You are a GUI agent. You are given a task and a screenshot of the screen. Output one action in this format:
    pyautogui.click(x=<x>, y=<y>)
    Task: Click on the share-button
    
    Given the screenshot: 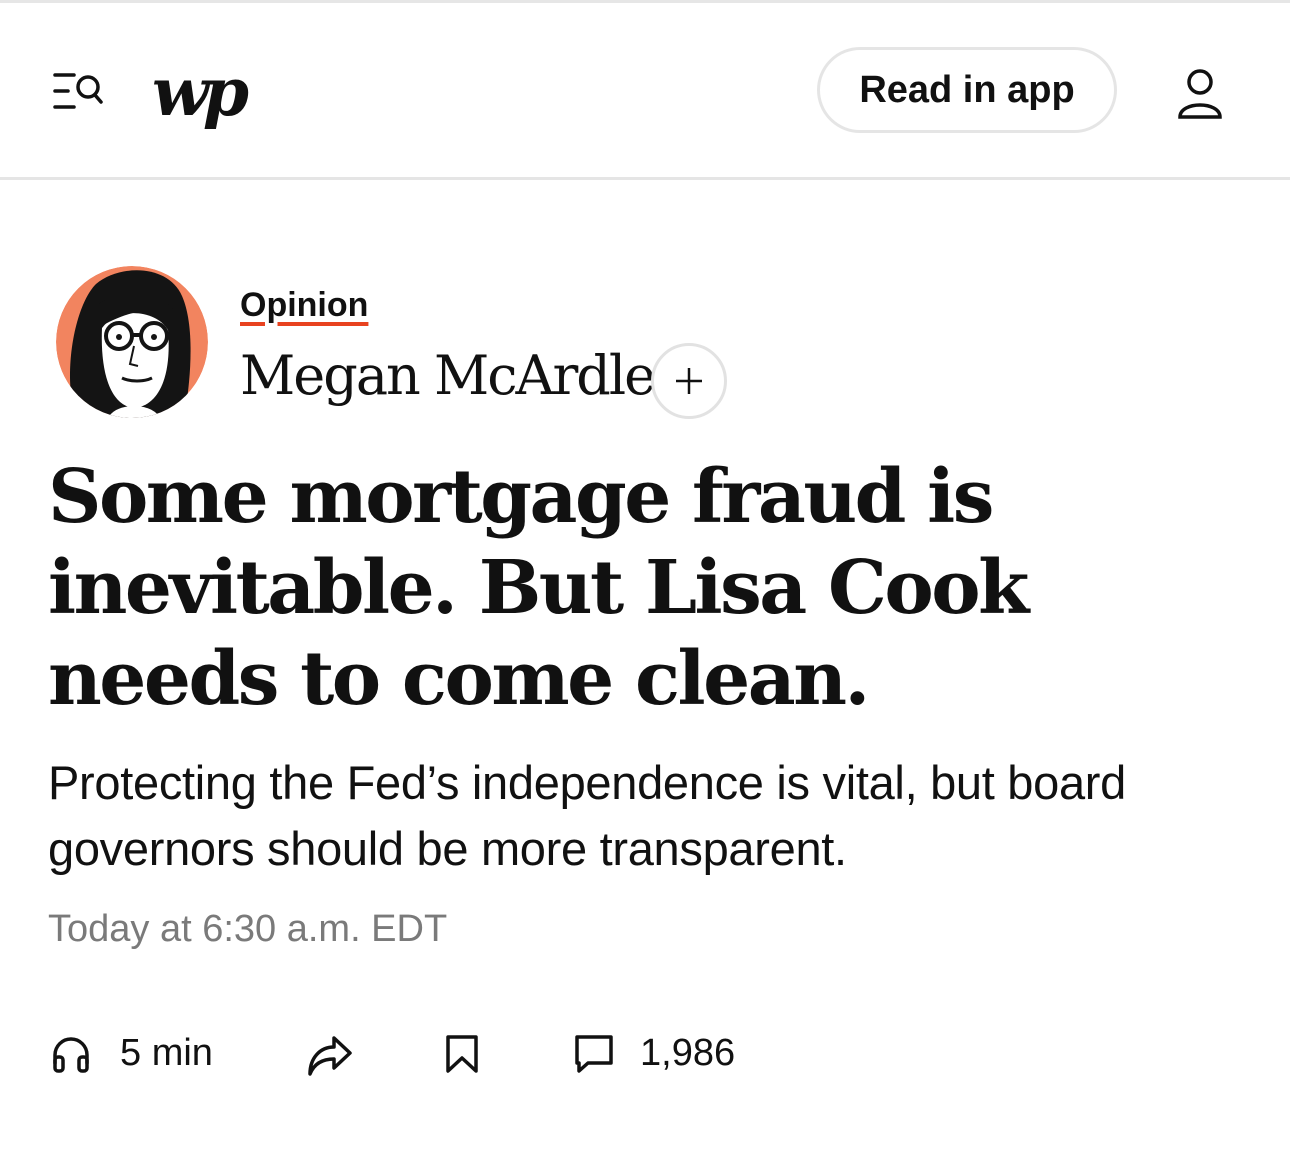 What is the action you would take?
    pyautogui.click(x=330, y=1056)
    